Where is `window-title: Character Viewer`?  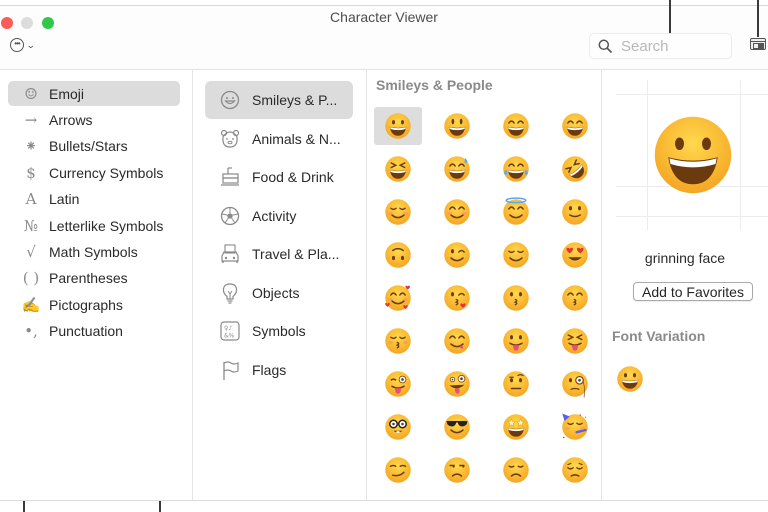
window-title: Character Viewer is located at coordinates (384, 17).